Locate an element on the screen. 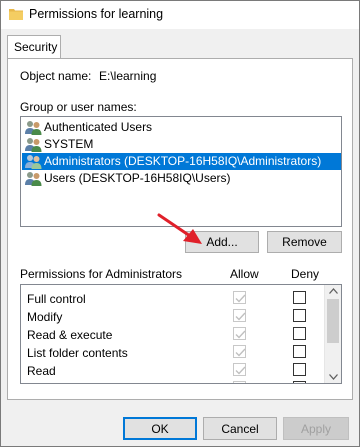  tab-security: Security is located at coordinates (34, 47).